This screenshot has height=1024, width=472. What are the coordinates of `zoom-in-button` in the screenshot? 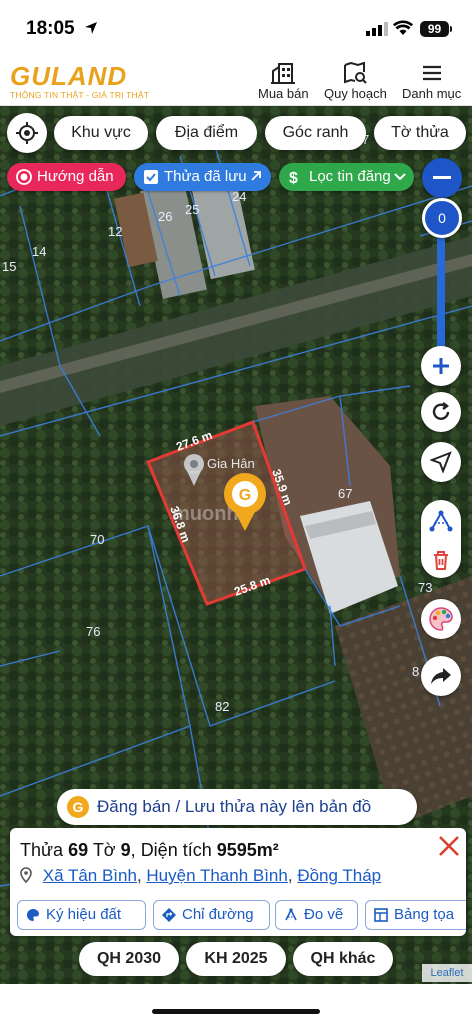 It's located at (441, 366).